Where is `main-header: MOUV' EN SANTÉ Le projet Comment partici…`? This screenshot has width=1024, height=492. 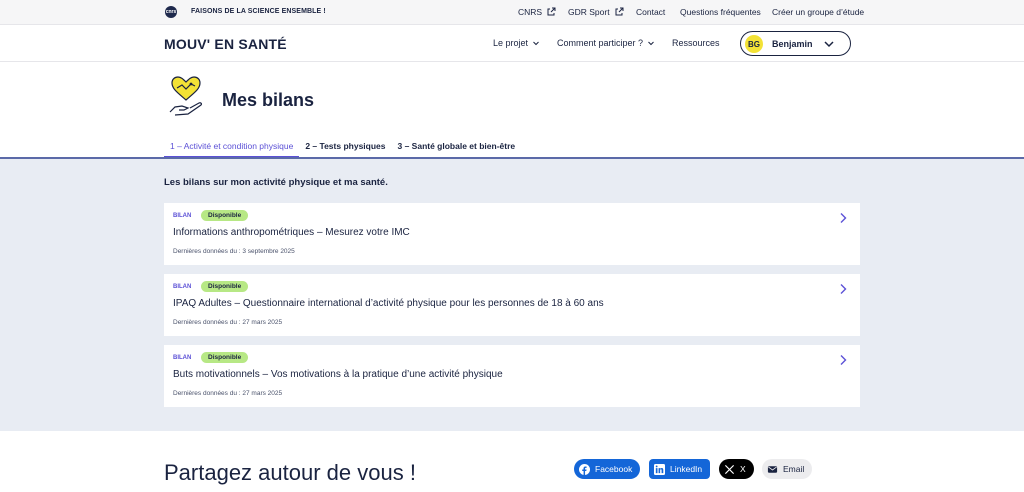 main-header: MOUV' EN SANTÉ Le projet Comment partici… is located at coordinates (512, 43).